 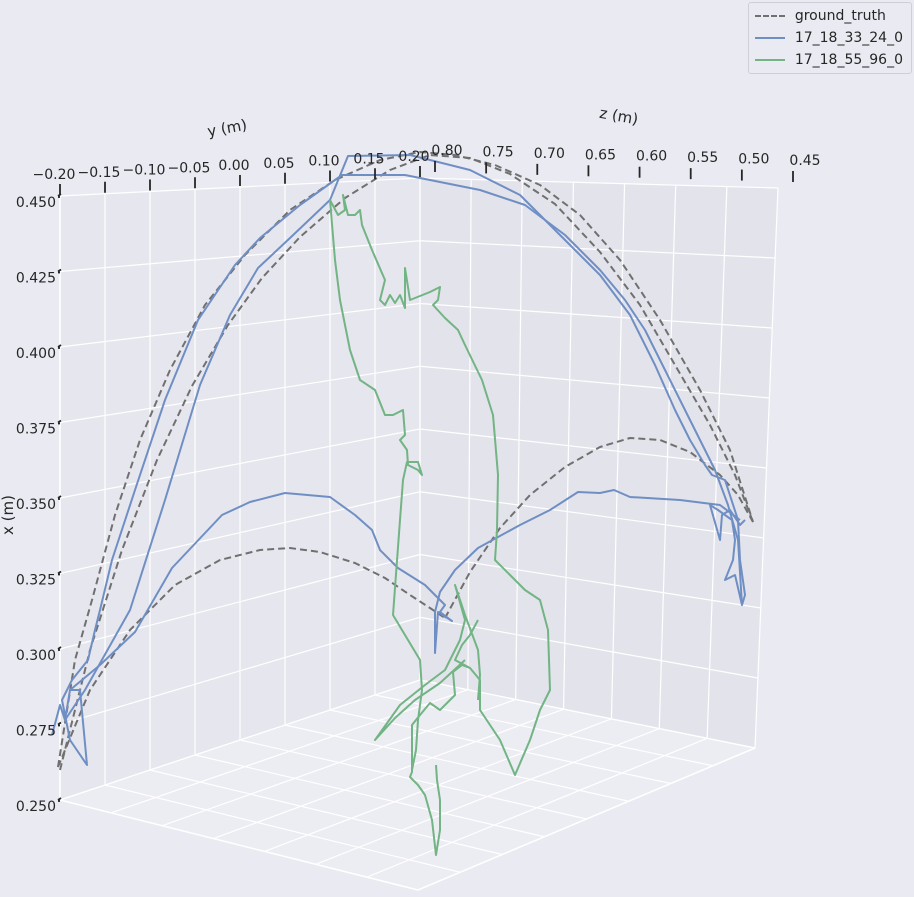 What do you see at coordinates (848, 38) in the screenshot?
I see `legend-label-series-1: 17_18_33_24_0` at bounding box center [848, 38].